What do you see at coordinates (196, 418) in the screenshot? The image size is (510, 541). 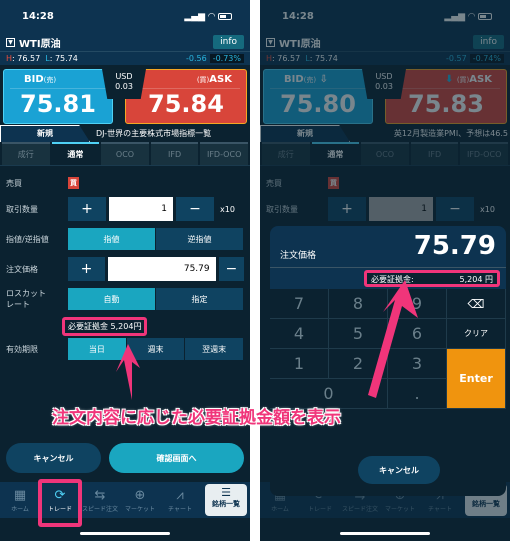 I see `annotation-caption: 注文内容に応じた必要証拠金額を表示` at bounding box center [196, 418].